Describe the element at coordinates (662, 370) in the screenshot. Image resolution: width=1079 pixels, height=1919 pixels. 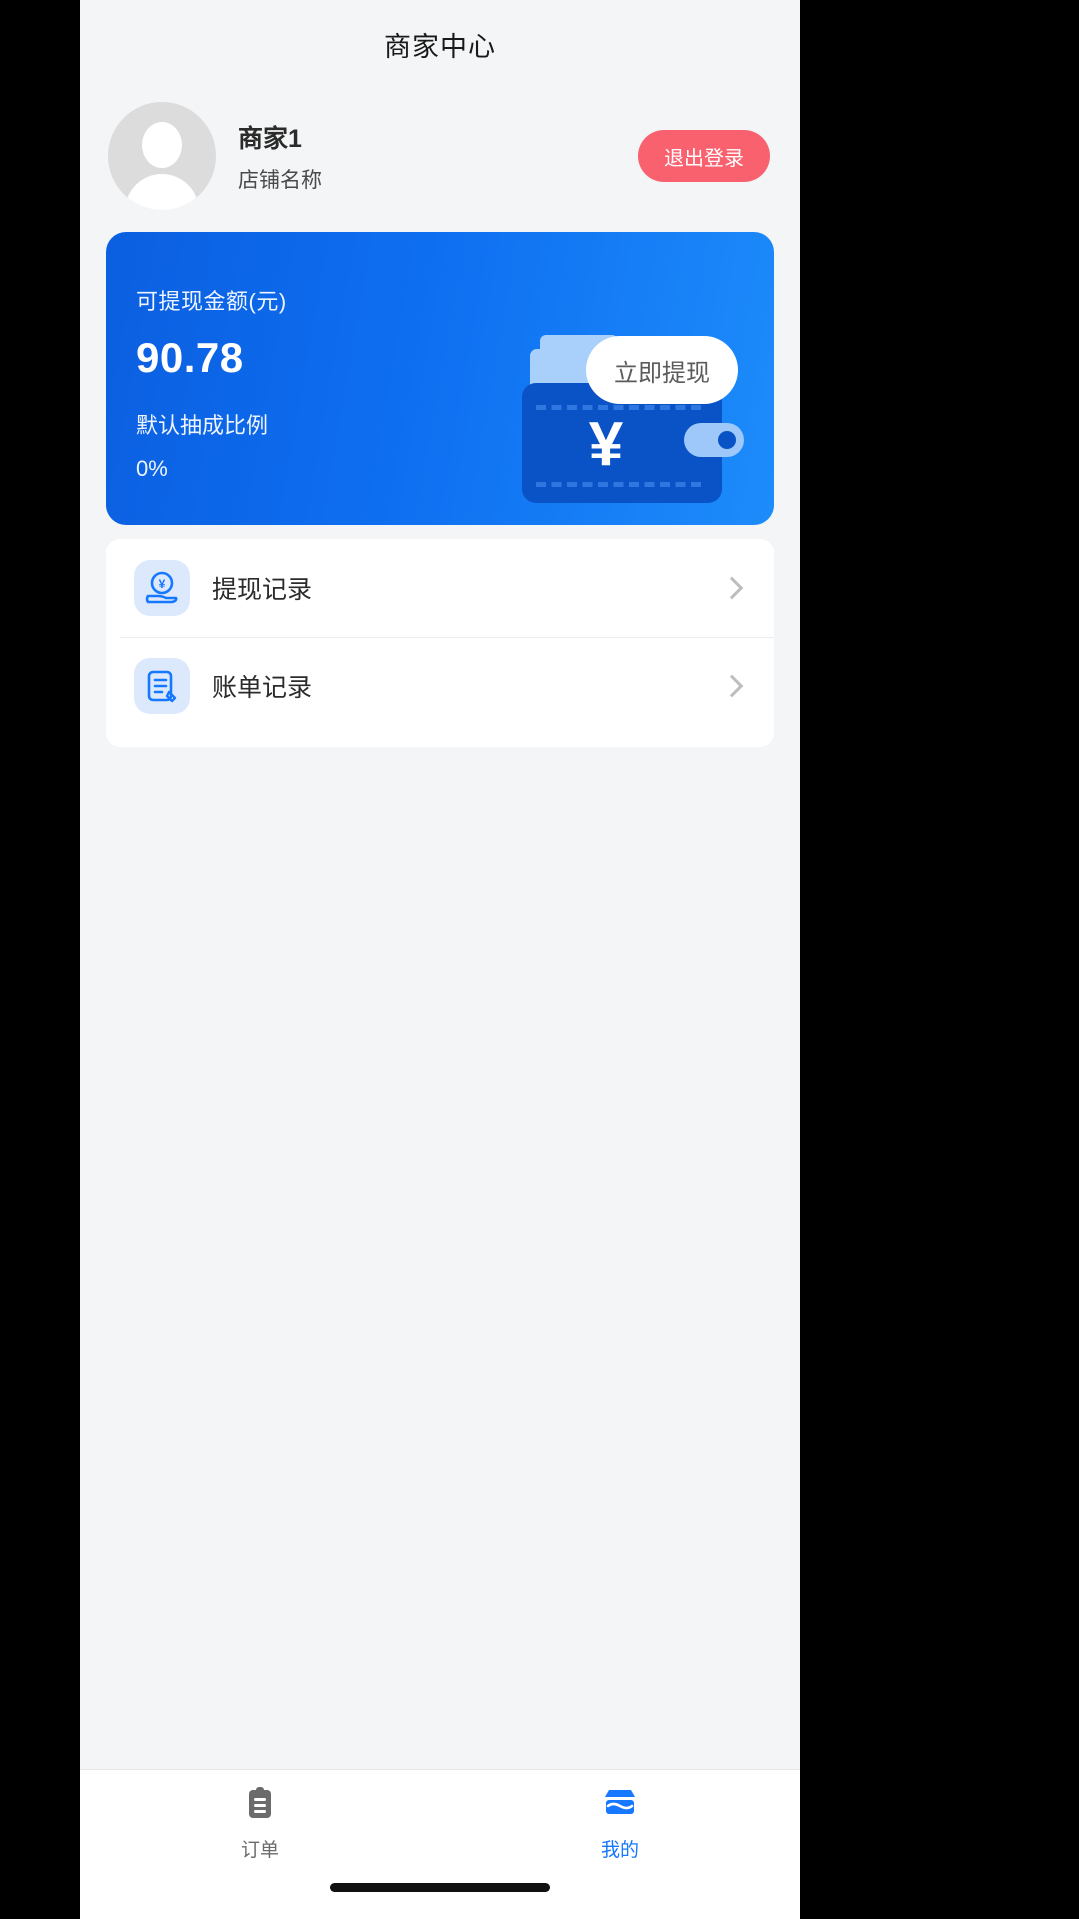
I see `withdraw-now-button: 立即提现` at that location.